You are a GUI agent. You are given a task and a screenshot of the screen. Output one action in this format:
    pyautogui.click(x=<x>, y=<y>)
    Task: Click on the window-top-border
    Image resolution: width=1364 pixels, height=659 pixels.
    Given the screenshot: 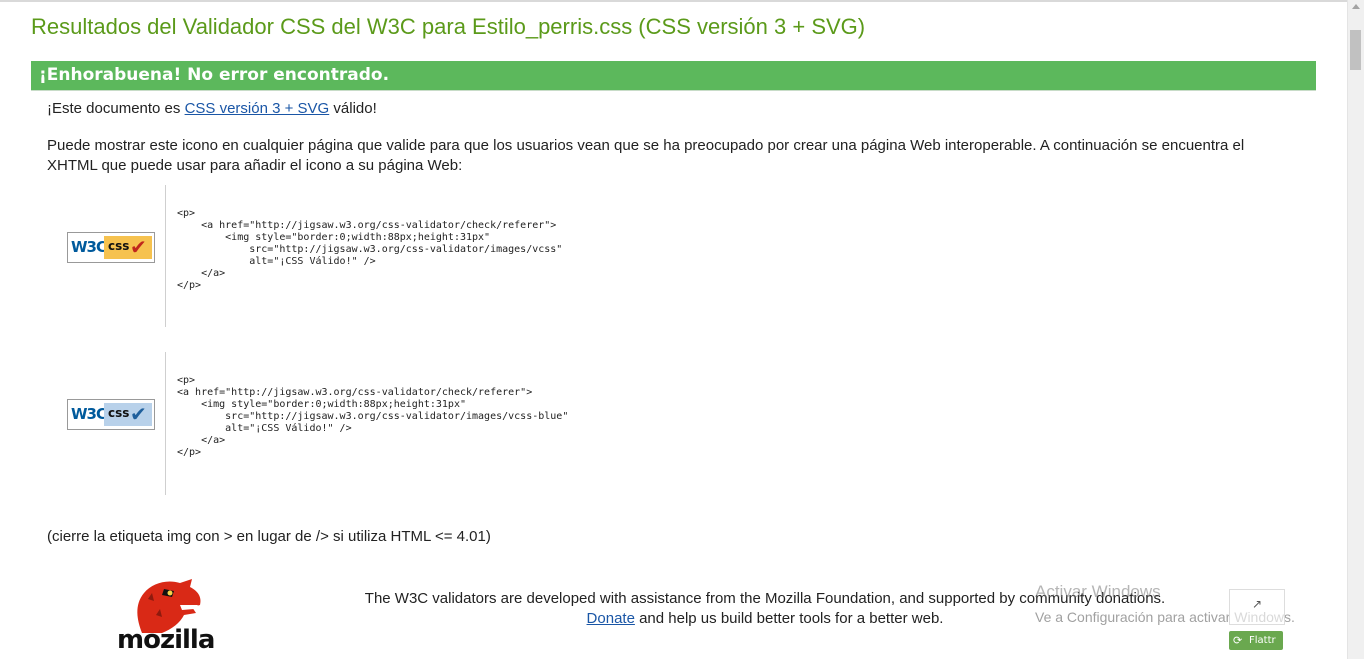 What is the action you would take?
    pyautogui.click(x=674, y=1)
    